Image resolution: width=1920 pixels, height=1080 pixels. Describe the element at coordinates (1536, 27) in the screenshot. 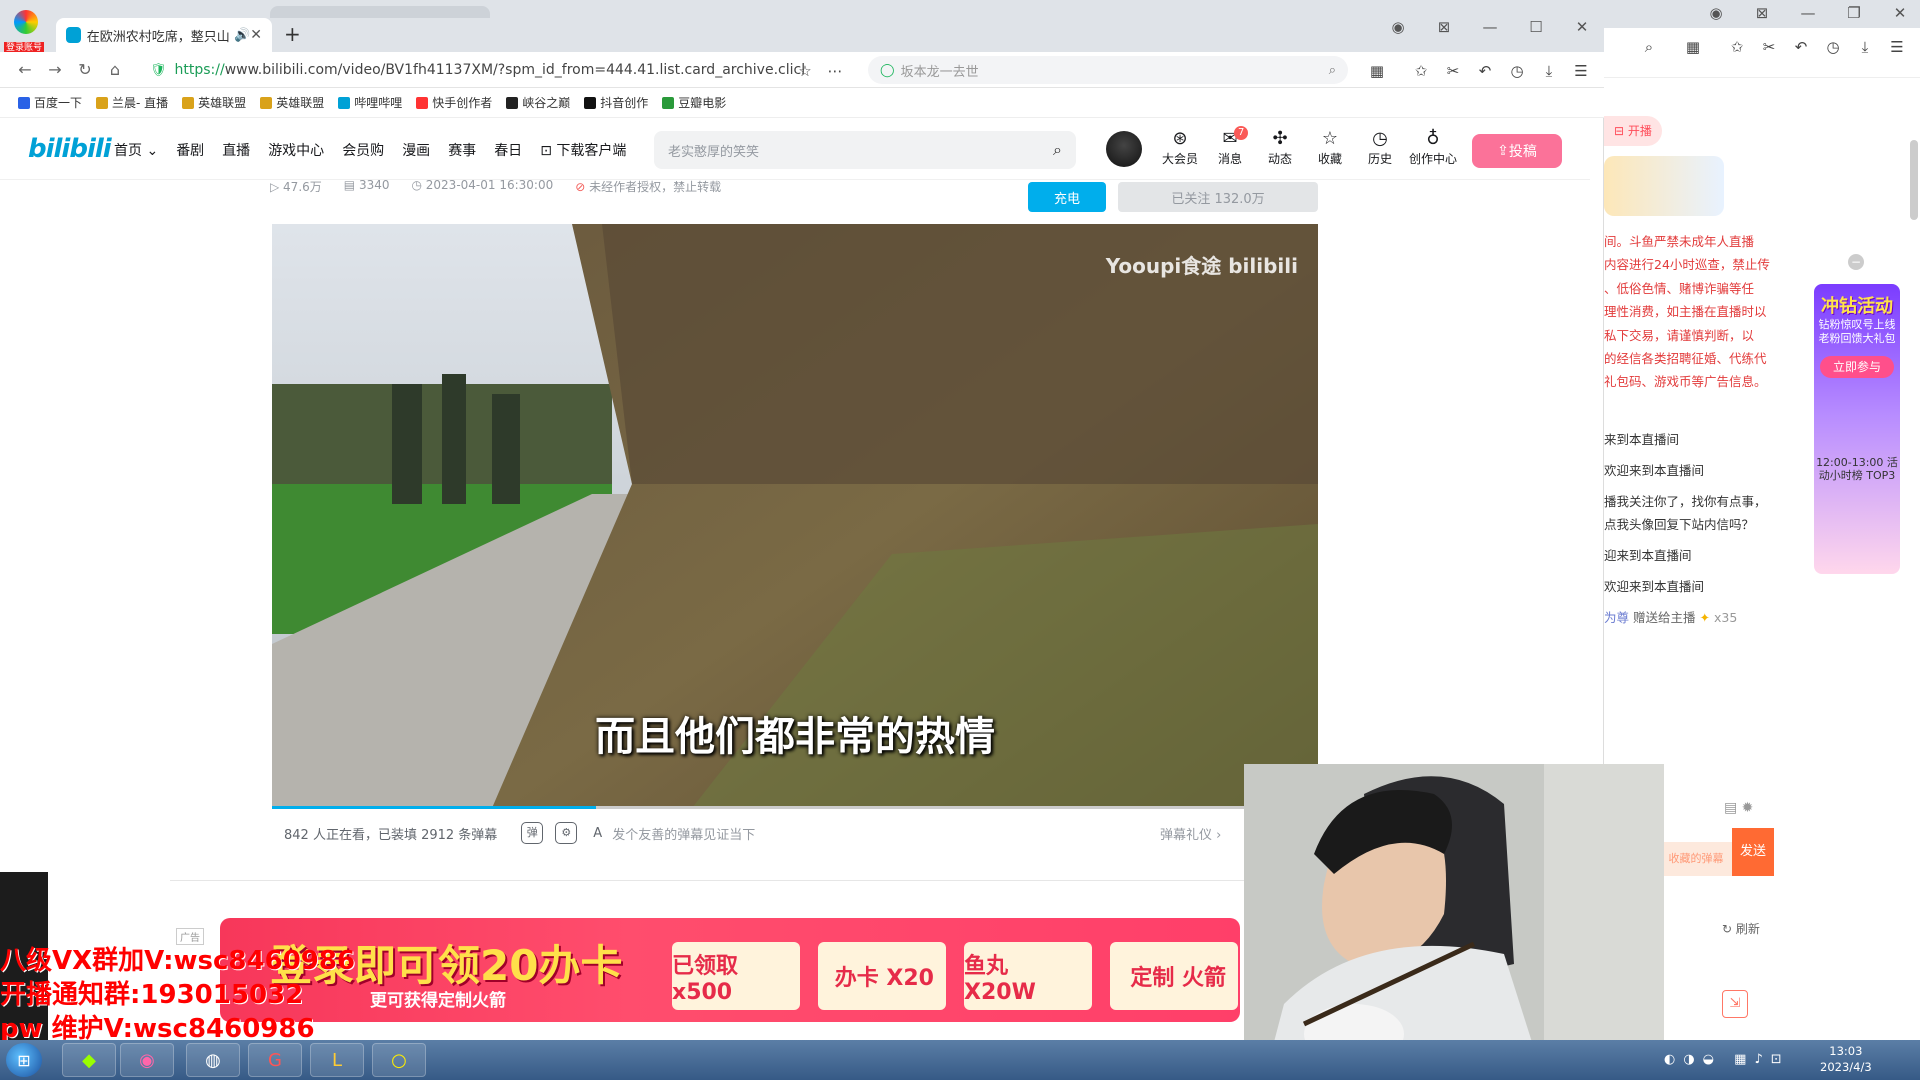

I see `maximize-button: ☐` at that location.